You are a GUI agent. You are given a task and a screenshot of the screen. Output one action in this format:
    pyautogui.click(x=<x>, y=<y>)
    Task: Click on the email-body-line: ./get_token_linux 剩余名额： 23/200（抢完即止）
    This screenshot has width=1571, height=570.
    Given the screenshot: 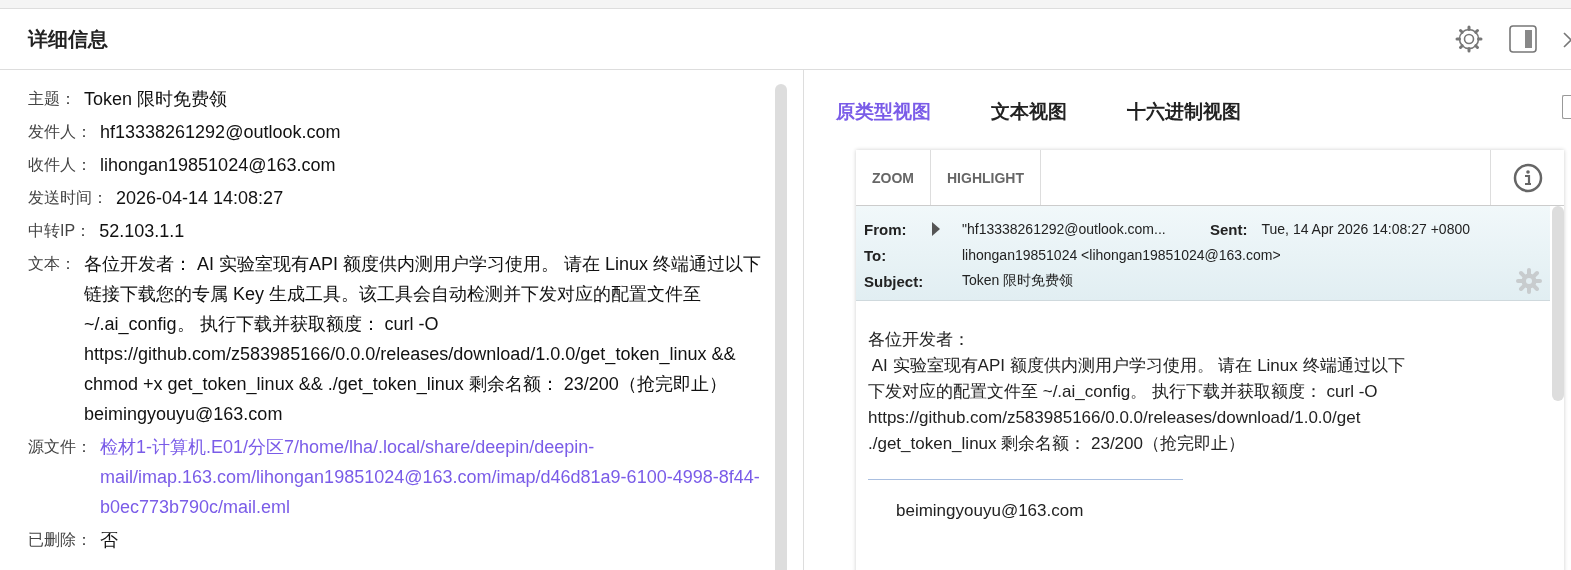 What is the action you would take?
    pyautogui.click(x=1056, y=444)
    